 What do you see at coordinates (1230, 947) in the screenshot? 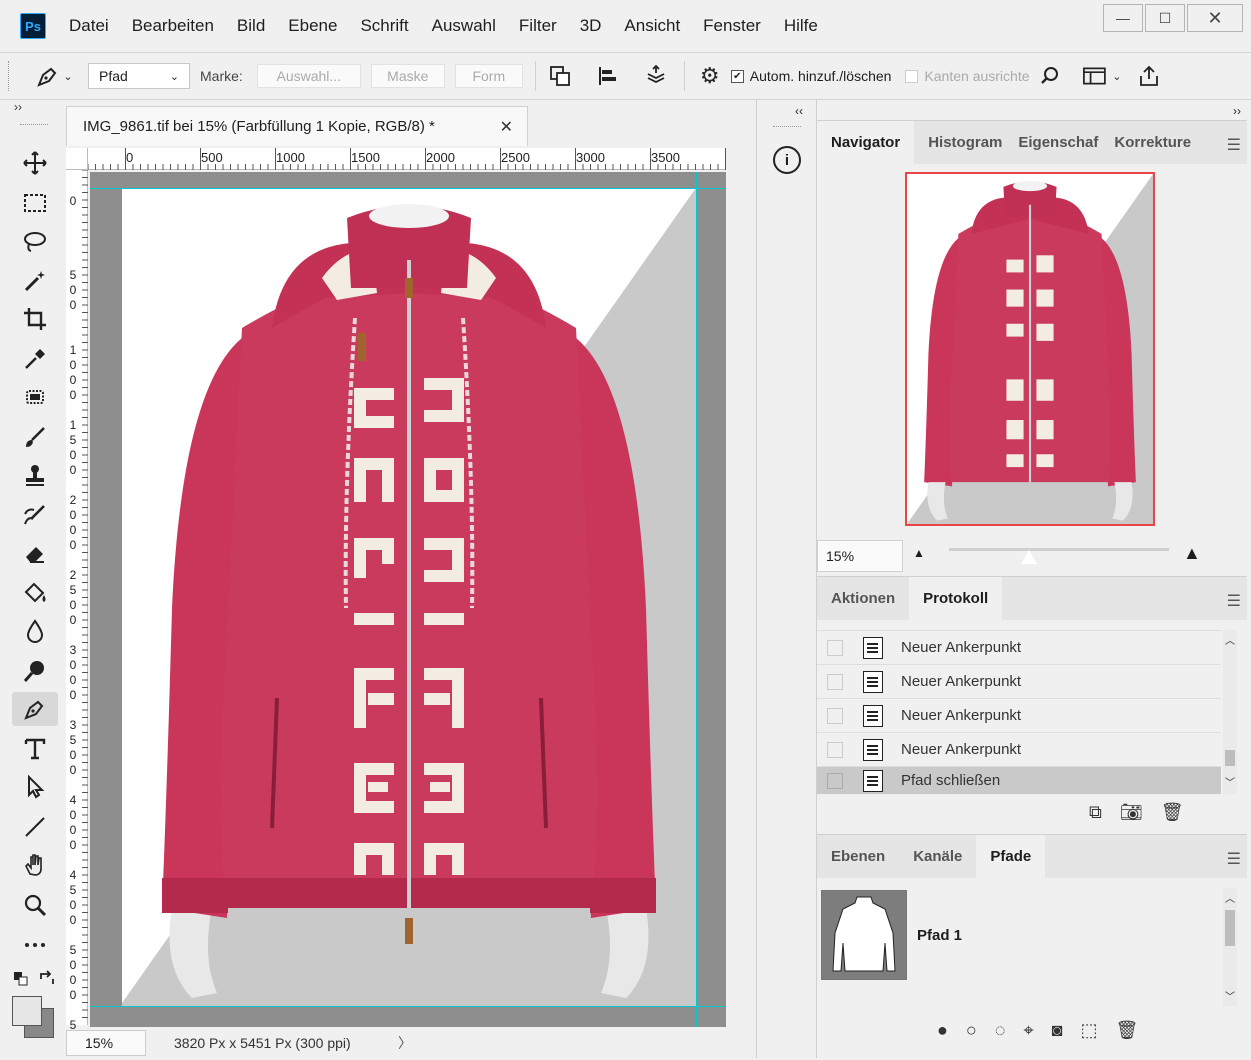
I see `paths-scrollbar: ︿ ﹀` at bounding box center [1230, 947].